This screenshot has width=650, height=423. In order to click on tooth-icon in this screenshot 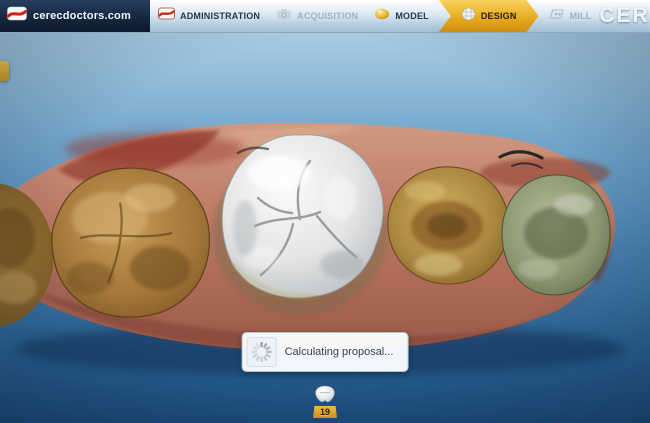, I will do `click(325, 396)`.